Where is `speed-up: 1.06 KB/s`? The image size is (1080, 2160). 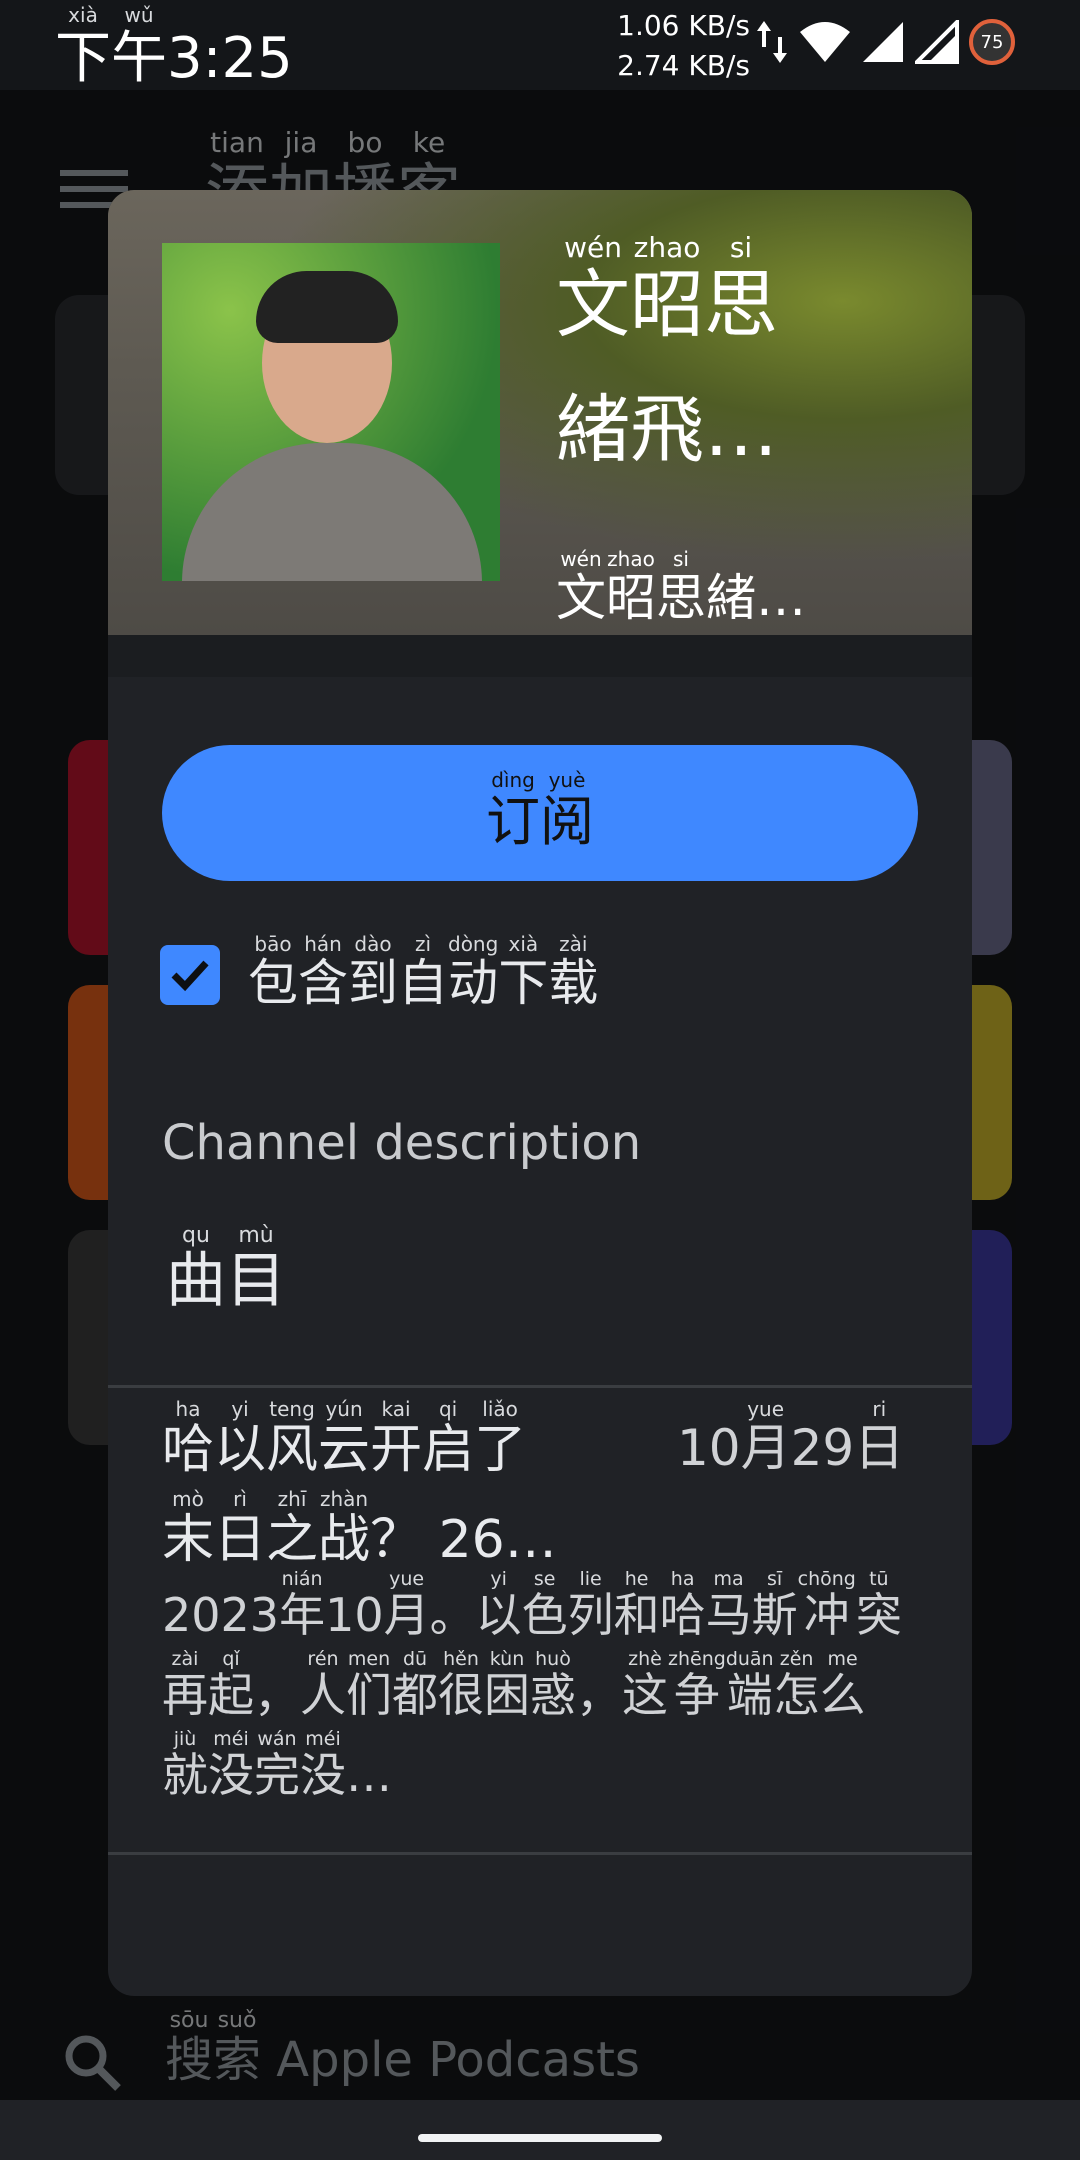 speed-up: 1.06 KB/s is located at coordinates (683, 25).